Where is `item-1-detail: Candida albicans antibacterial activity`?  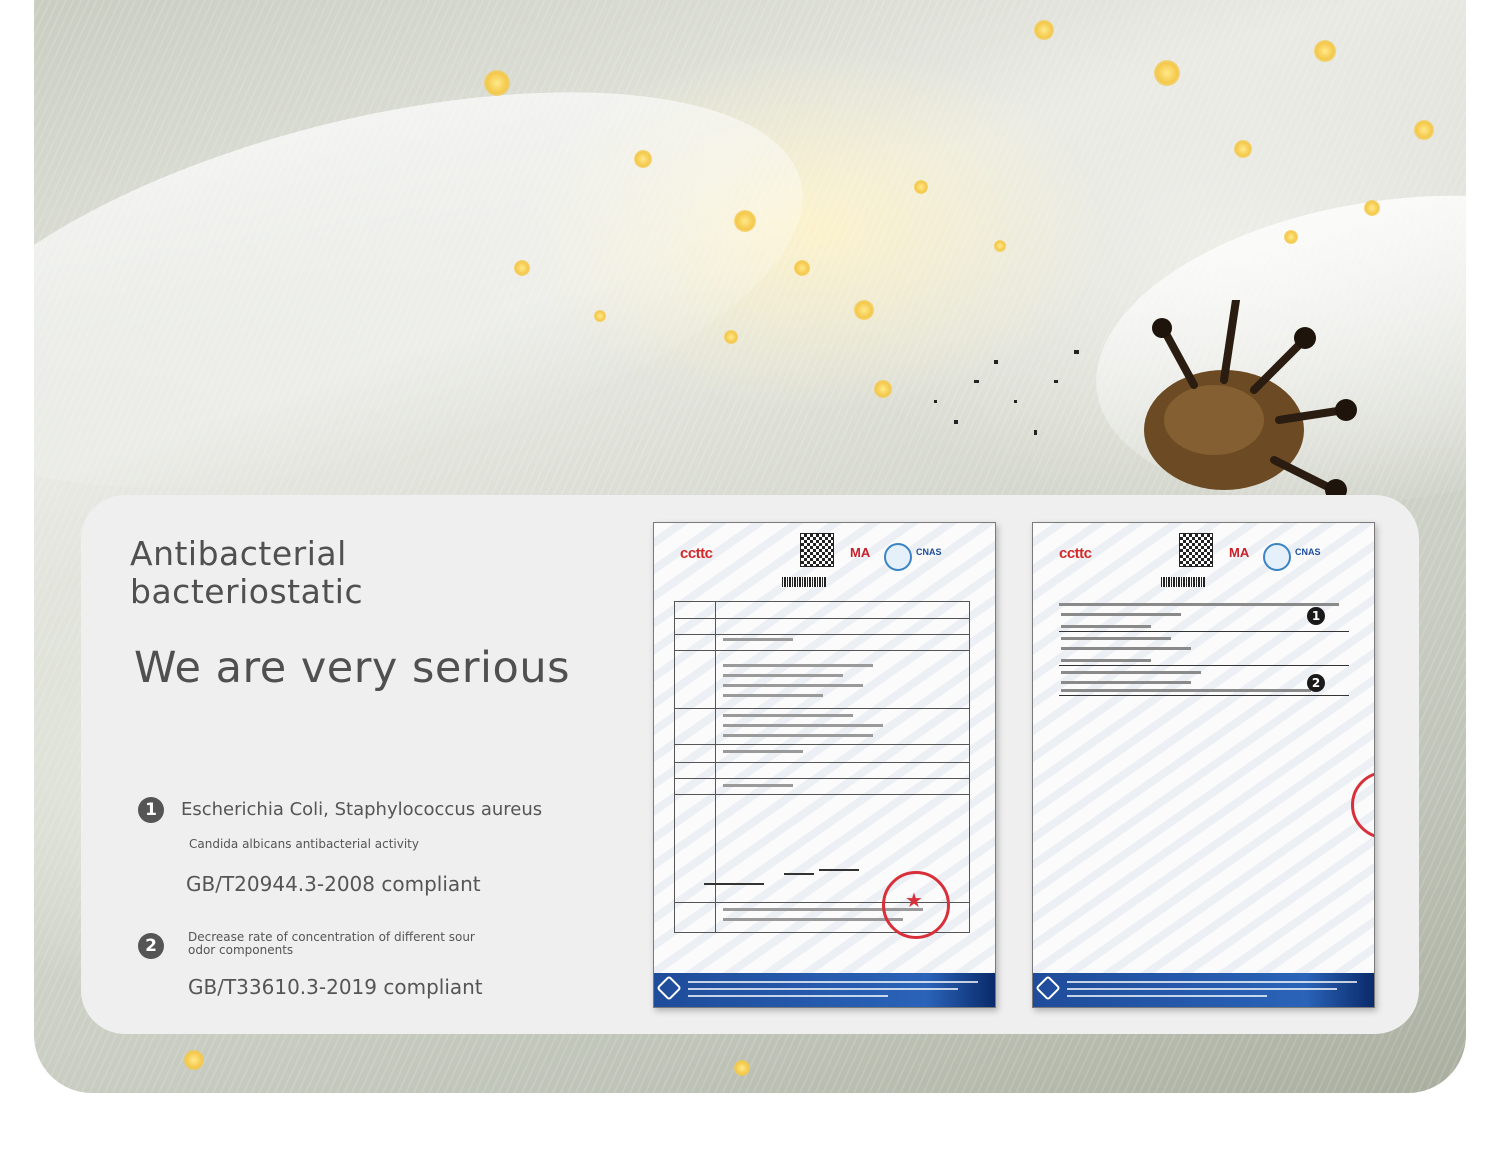 item-1-detail: Candida albicans antibacterial activity is located at coordinates (304, 844).